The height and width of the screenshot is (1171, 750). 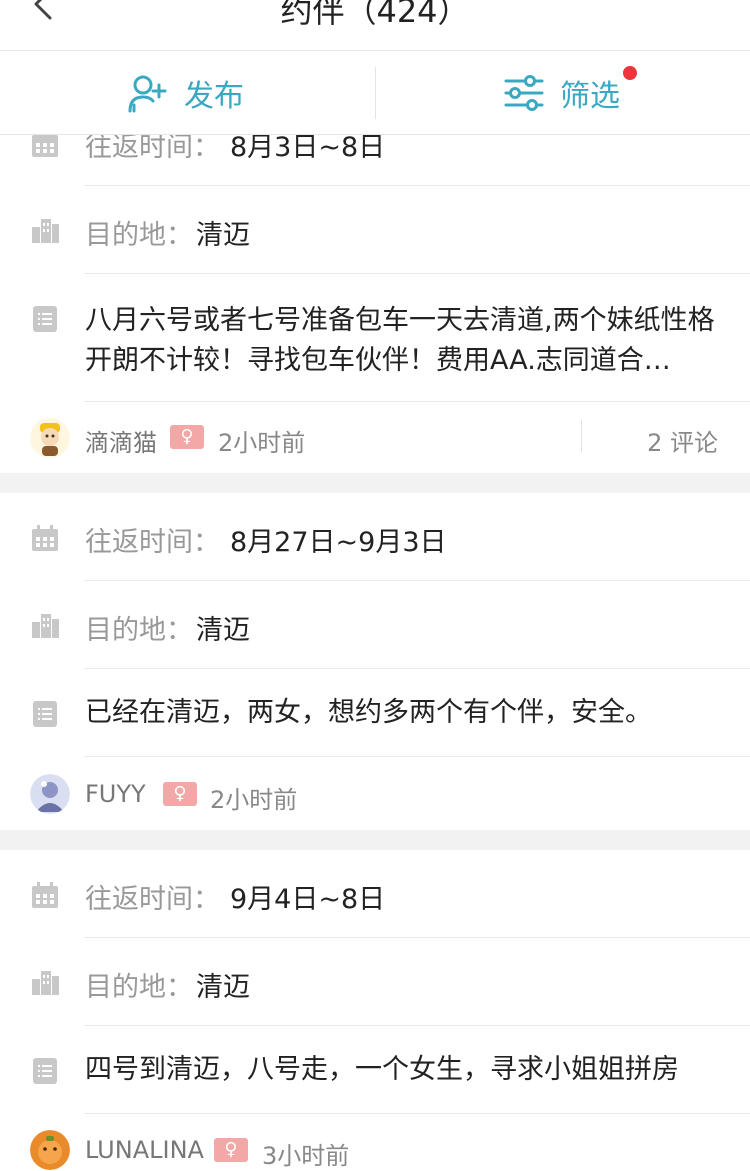 I want to click on filter-button: 筛选, so click(x=561, y=92).